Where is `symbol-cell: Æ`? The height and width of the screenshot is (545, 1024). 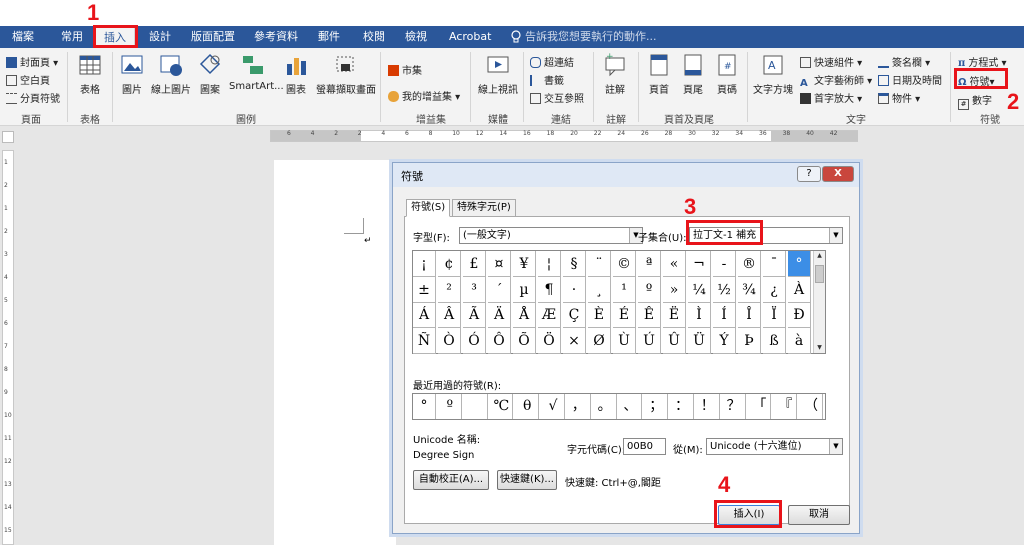 symbol-cell: Æ is located at coordinates (549, 315).